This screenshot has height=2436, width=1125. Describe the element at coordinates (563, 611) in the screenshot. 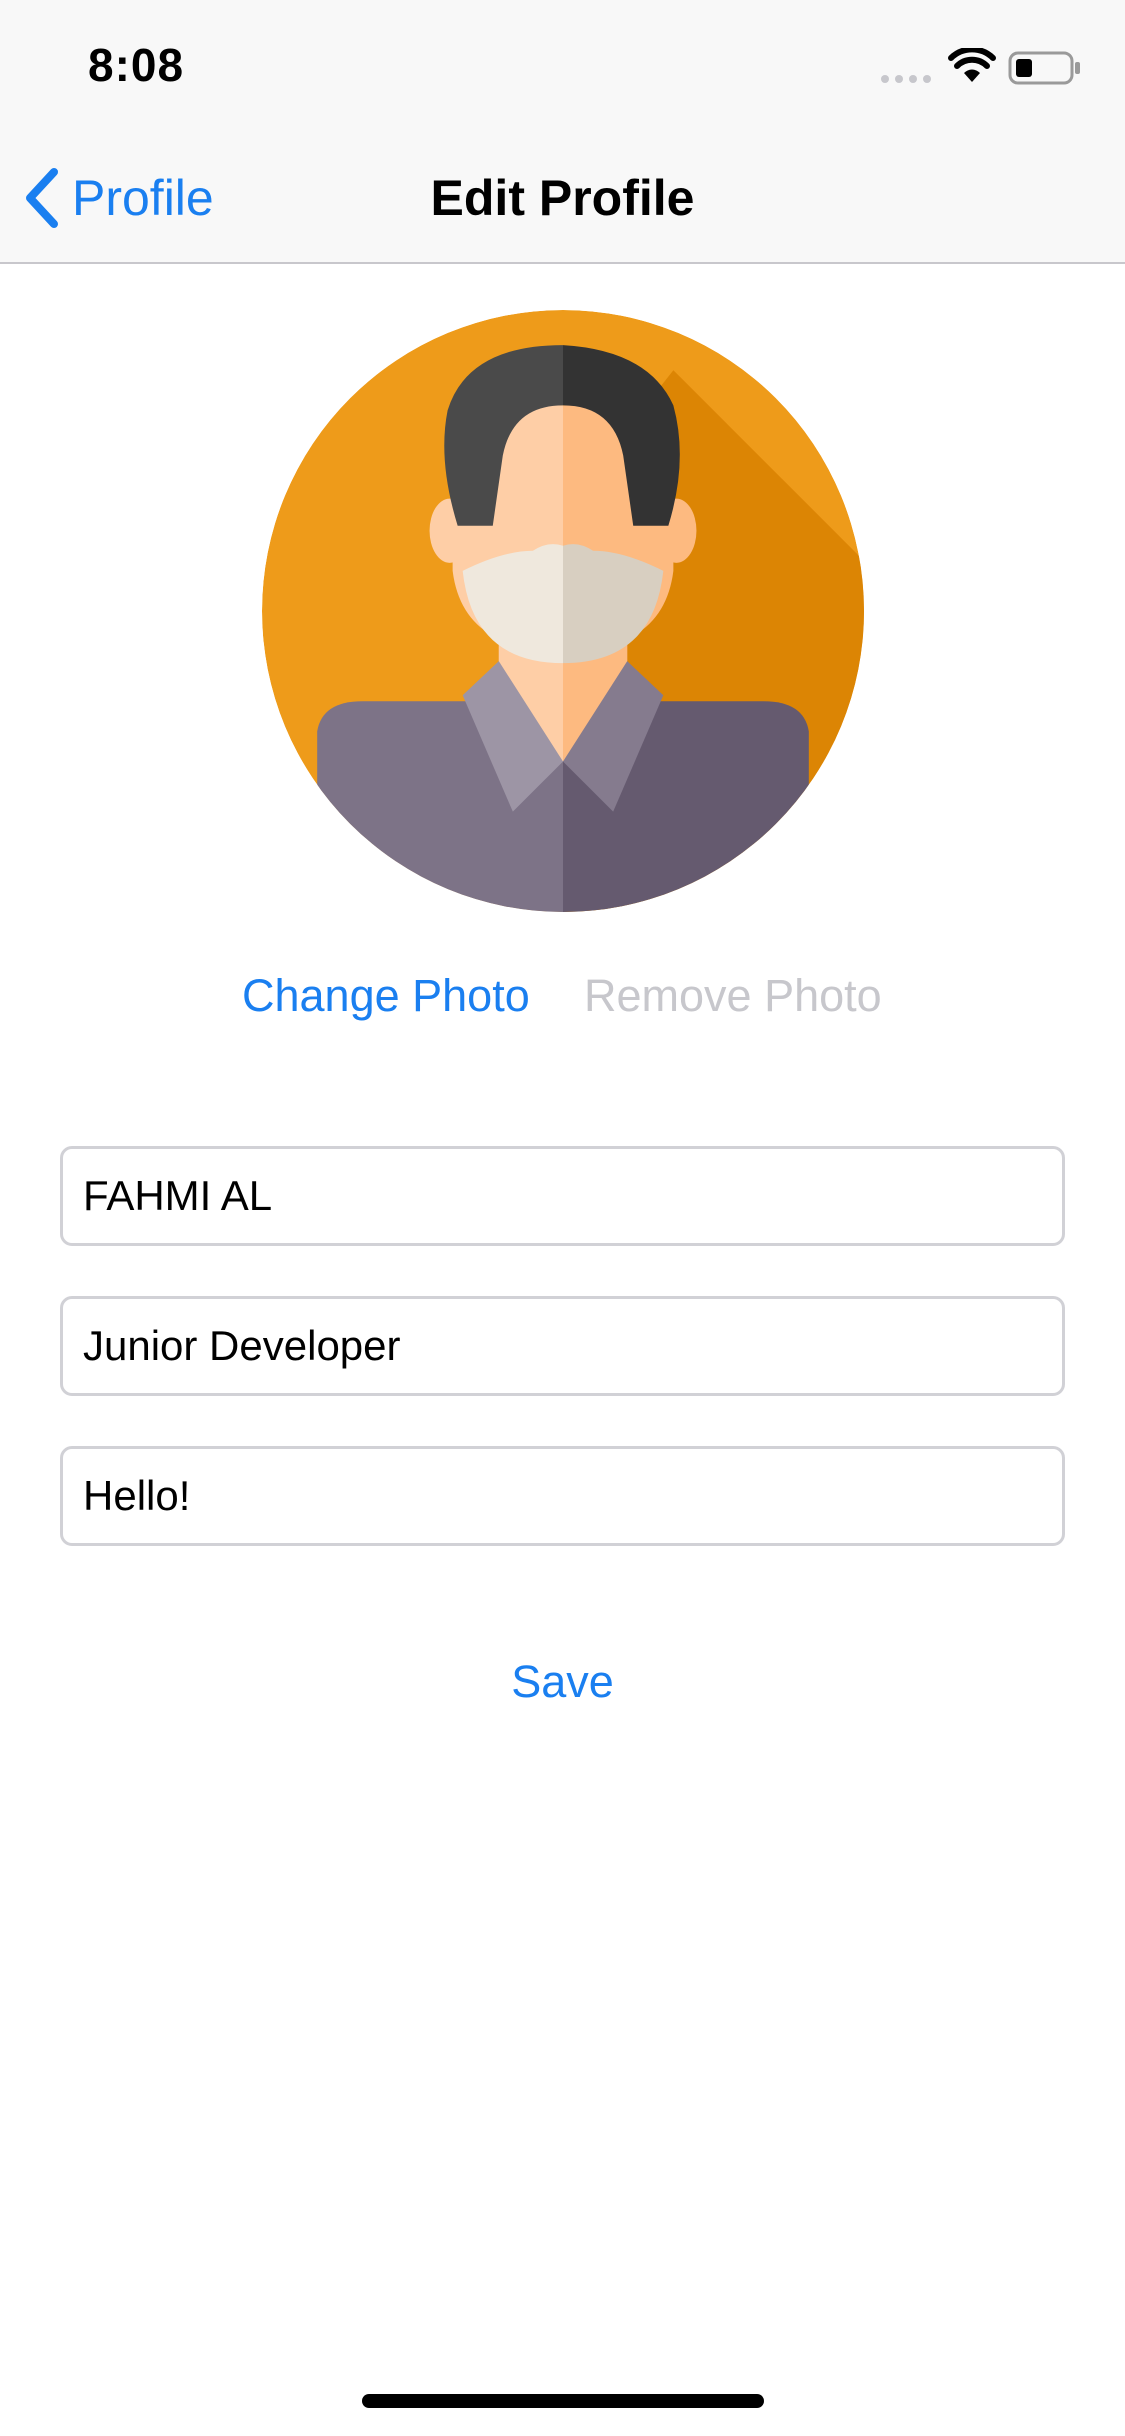

I see `profile-avatar` at that location.